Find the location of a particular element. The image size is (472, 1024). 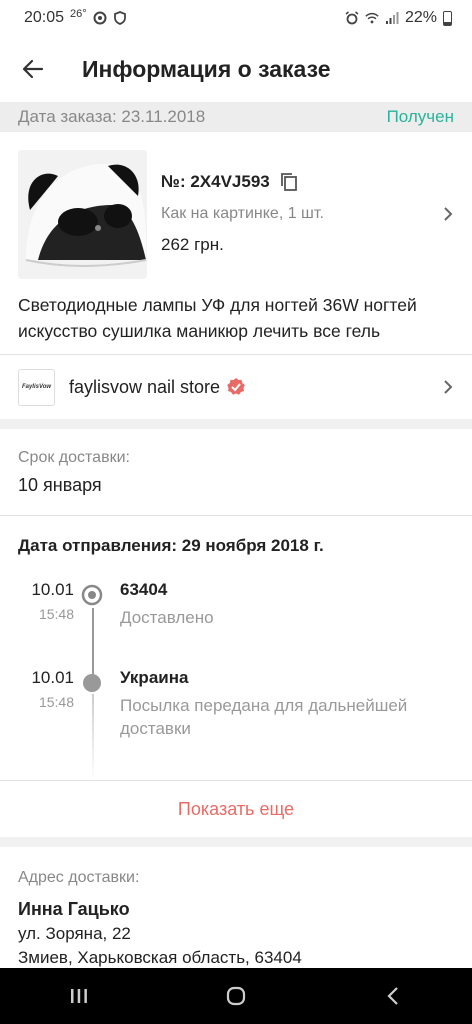

address-label: Адрес доставки: is located at coordinates (79, 877).